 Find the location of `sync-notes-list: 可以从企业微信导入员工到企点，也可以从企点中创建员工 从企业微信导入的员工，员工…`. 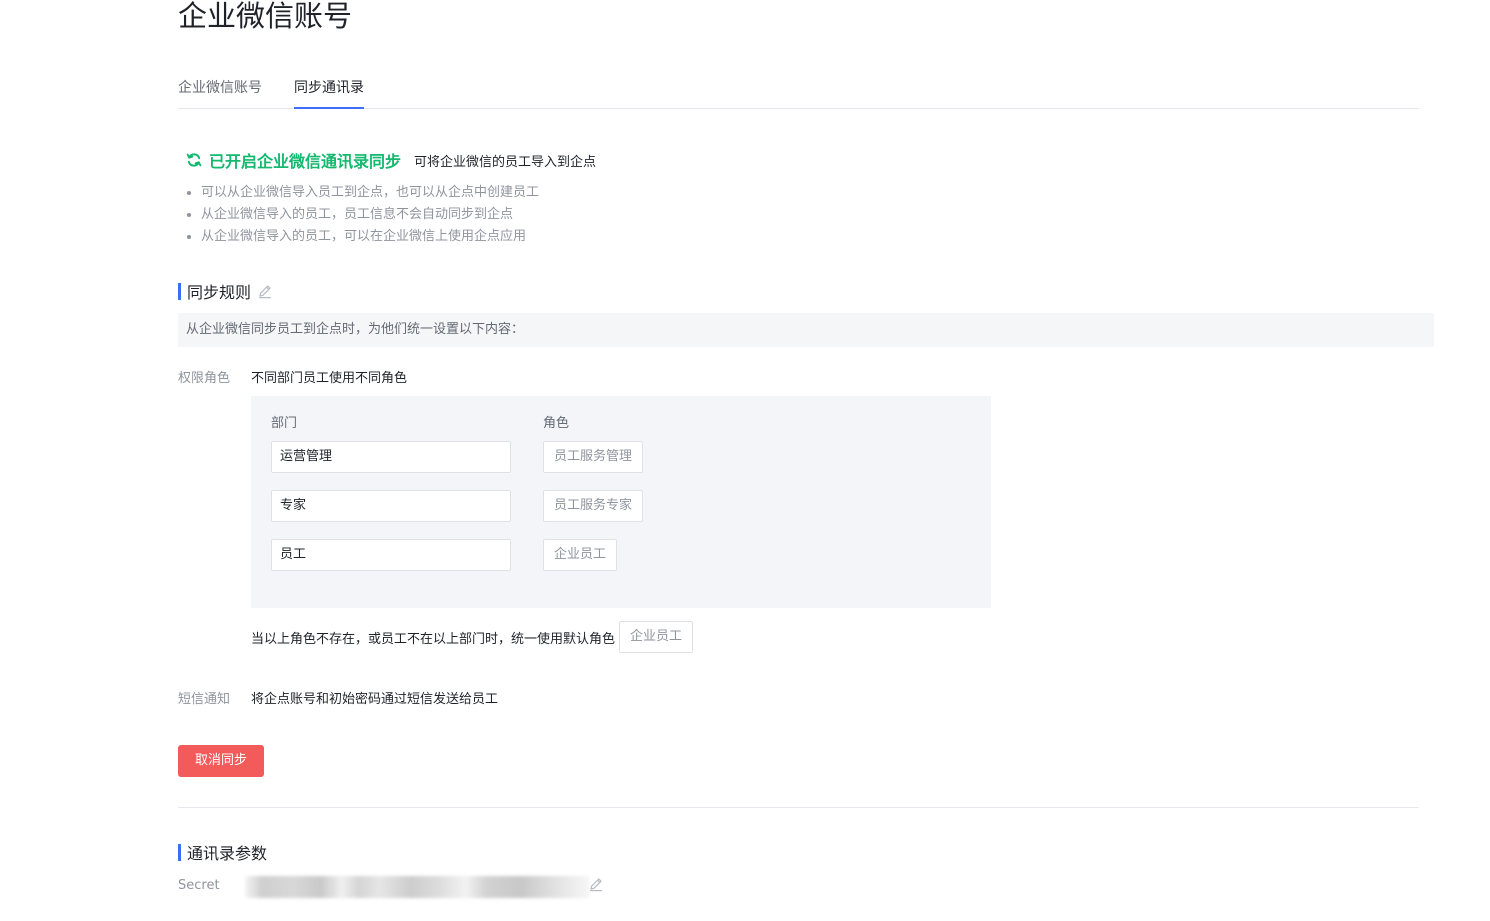

sync-notes-list: 可以从企业微信导入员工到企点，也可以从企点中创建员工 从企业微信导入的员工，员工… is located at coordinates (362, 215).